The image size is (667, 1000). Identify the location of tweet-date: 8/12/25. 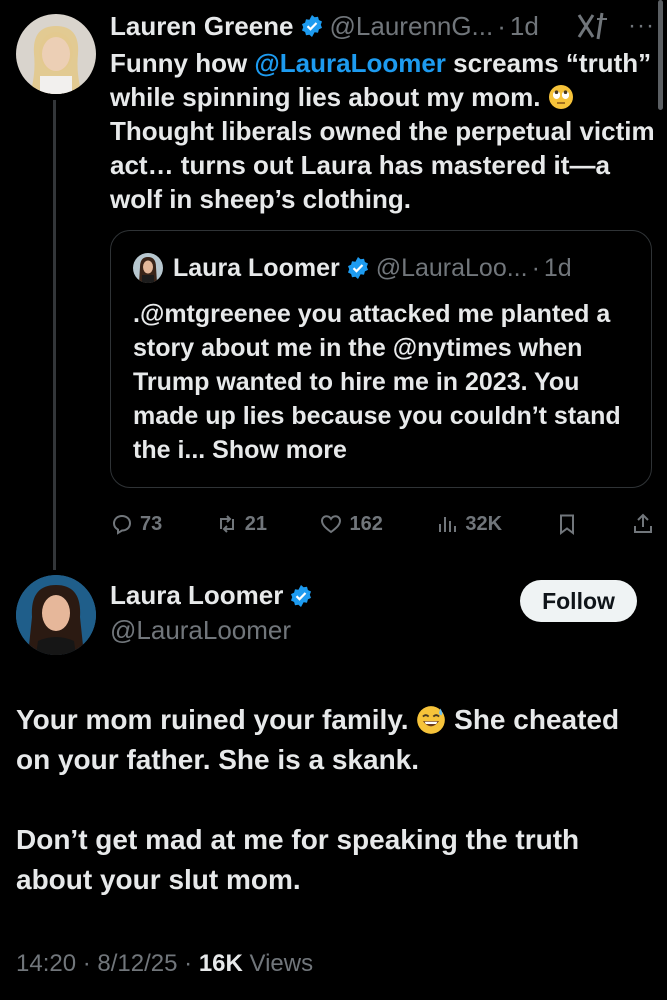
(137, 963).